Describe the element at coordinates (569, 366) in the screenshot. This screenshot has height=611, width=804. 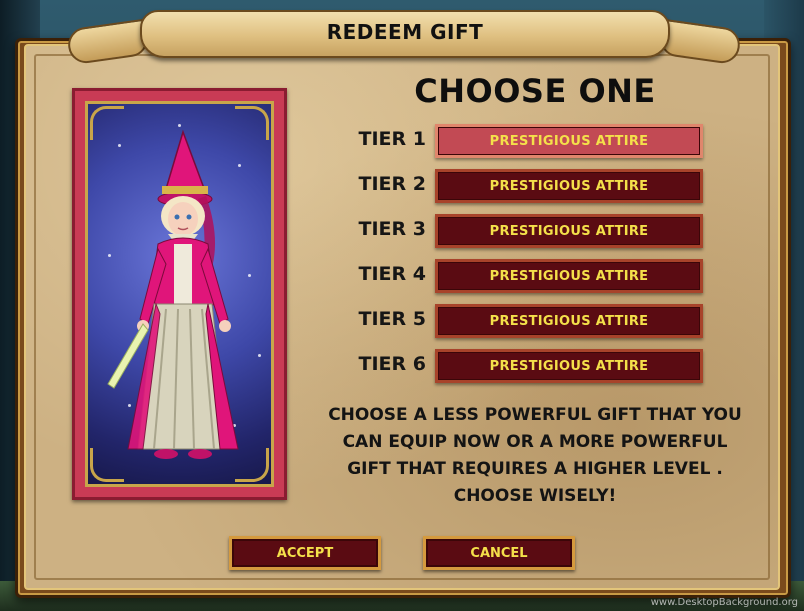
I see `tier-6-option-button: PRESTIGIOUS ATTIRE` at that location.